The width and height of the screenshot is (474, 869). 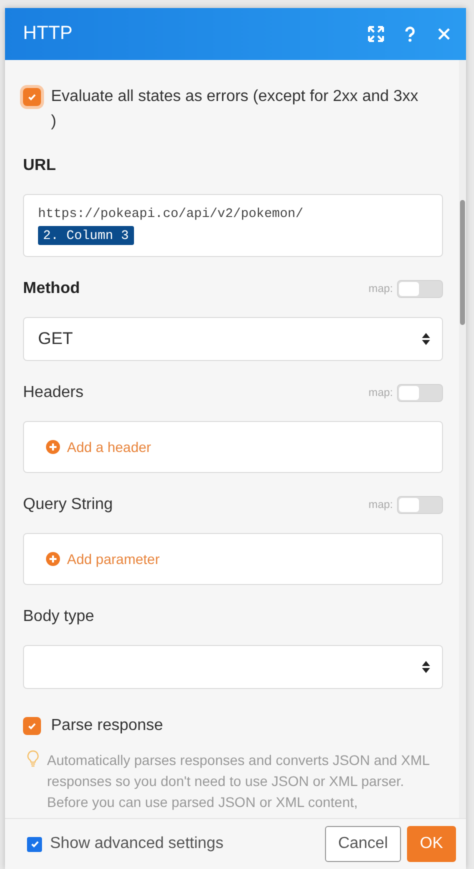 I want to click on lightbulb-icon, so click(x=33, y=758).